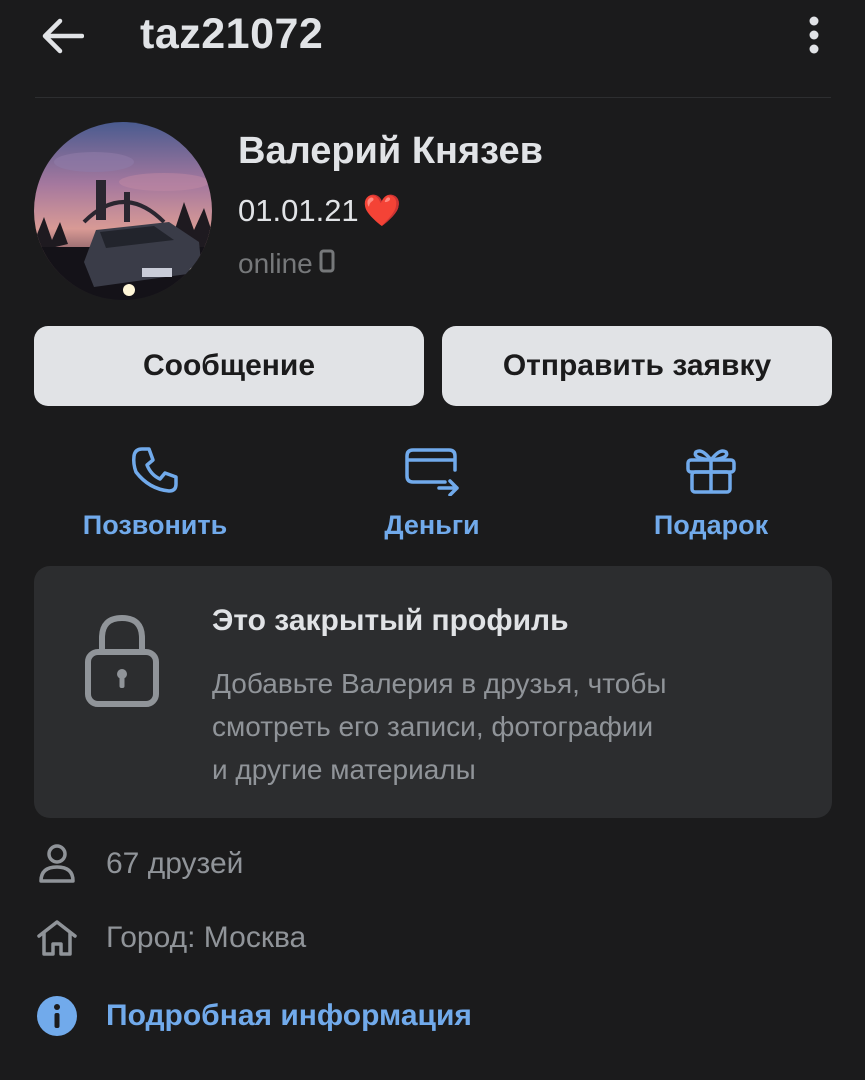 Image resolution: width=865 pixels, height=1080 pixels. I want to click on private-profile-text-line: и другие материалы, so click(344, 769).